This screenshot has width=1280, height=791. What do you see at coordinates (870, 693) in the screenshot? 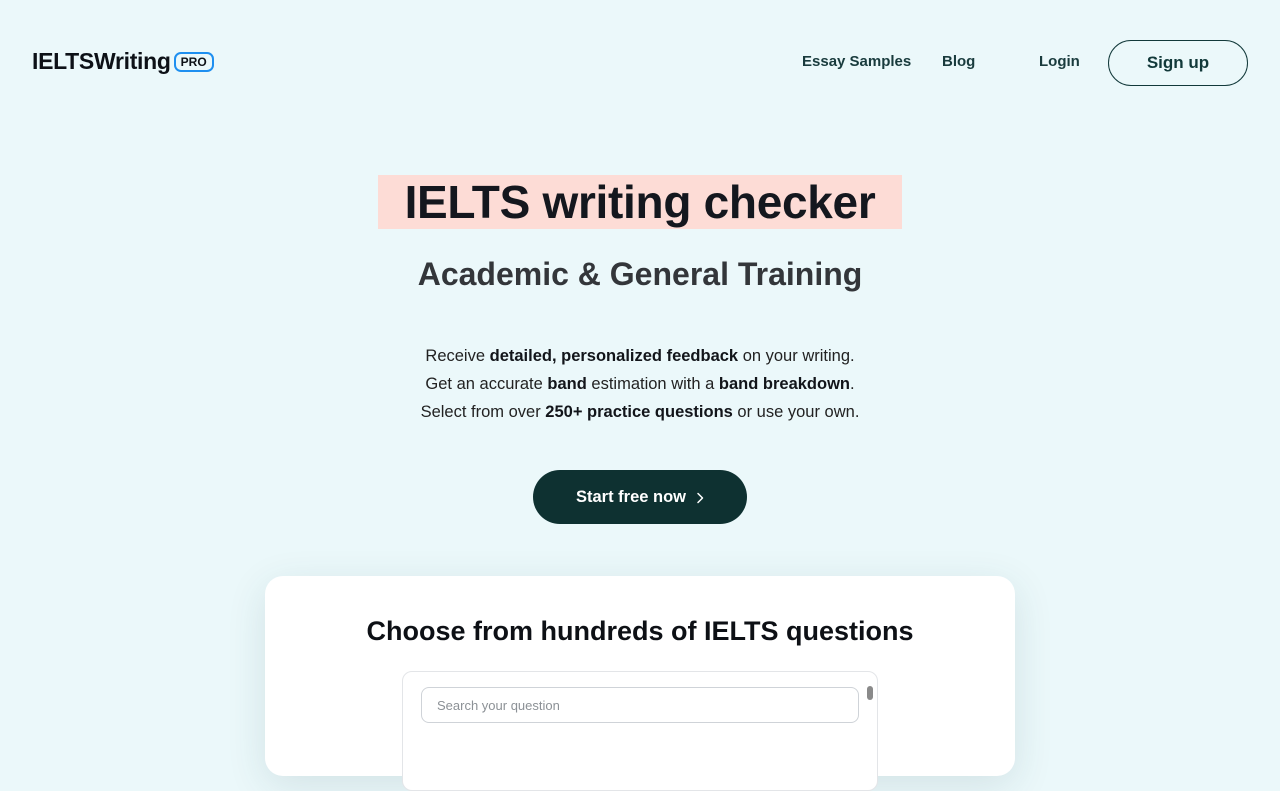
I see `question-list-scrollbar` at bounding box center [870, 693].